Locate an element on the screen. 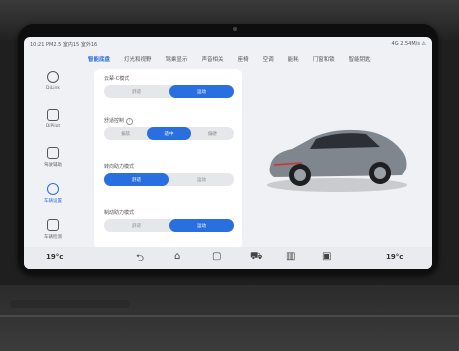 This screenshot has width=459, height=351. tab-bar: 智能底盘 灯光和视野 驾乘显示 声音相关 座椅 空调 能耗 门窗和锁 智能钥匙 is located at coordinates (236, 59).